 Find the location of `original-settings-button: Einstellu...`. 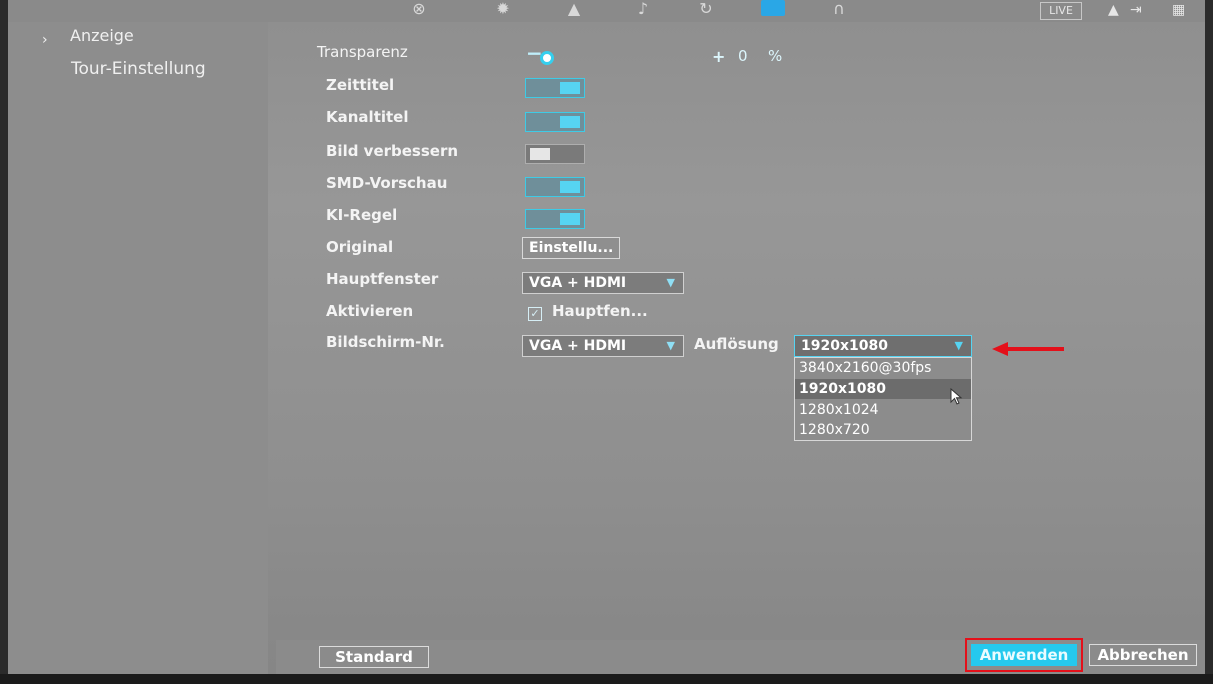

original-settings-button: Einstellu... is located at coordinates (571, 248).